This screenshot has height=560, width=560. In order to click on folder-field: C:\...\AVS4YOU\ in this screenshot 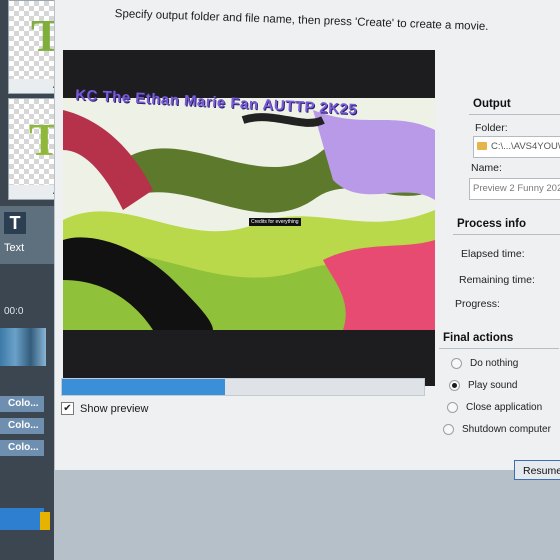, I will do `click(516, 147)`.